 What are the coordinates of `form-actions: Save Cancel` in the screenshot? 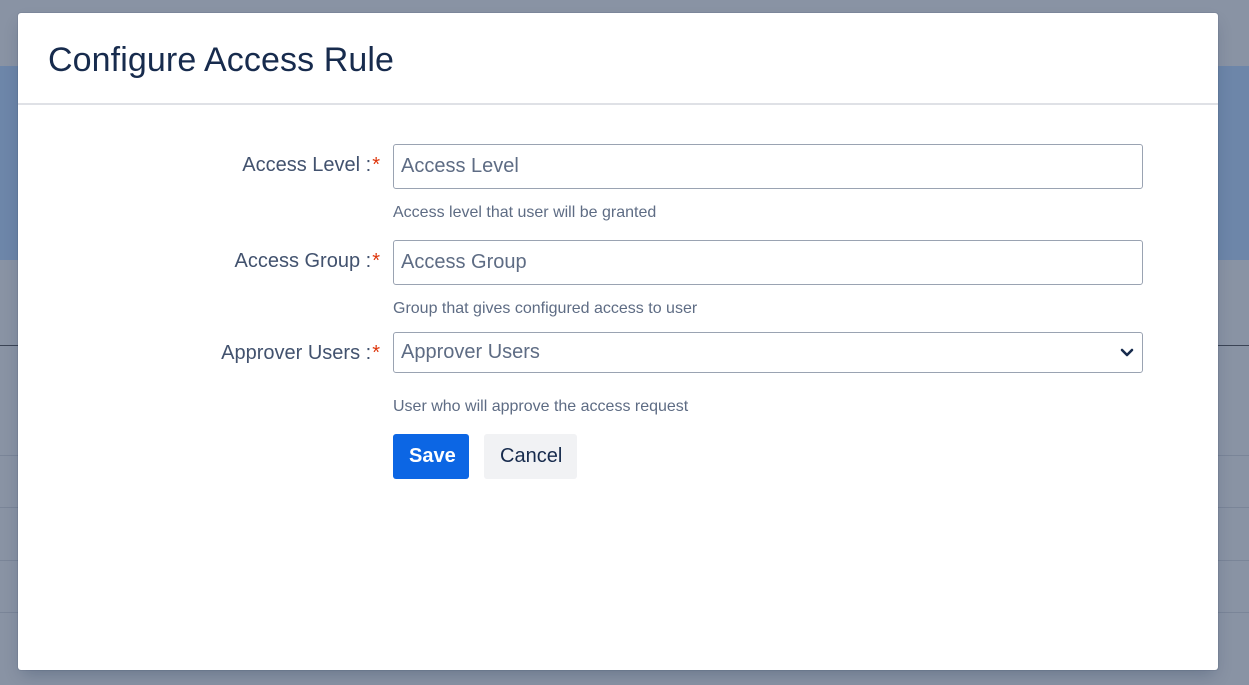 It's located at (485, 456).